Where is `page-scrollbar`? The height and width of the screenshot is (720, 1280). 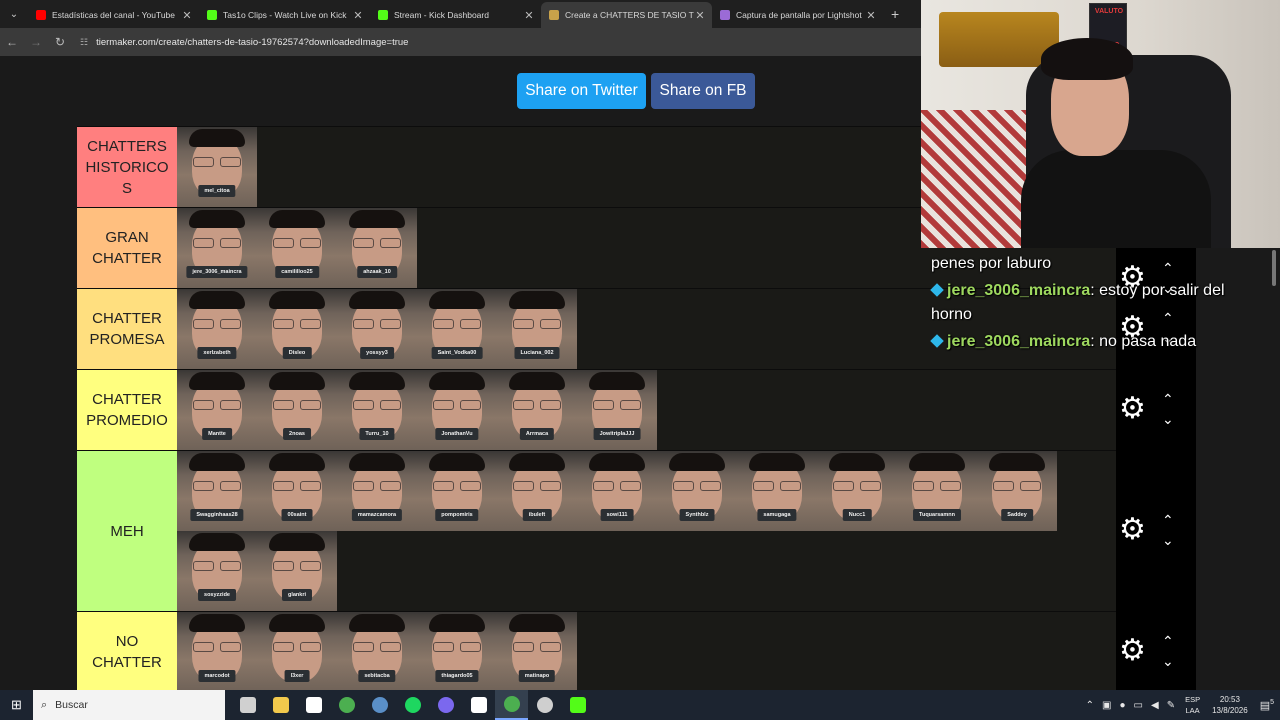
page-scrollbar is located at coordinates (1274, 468).